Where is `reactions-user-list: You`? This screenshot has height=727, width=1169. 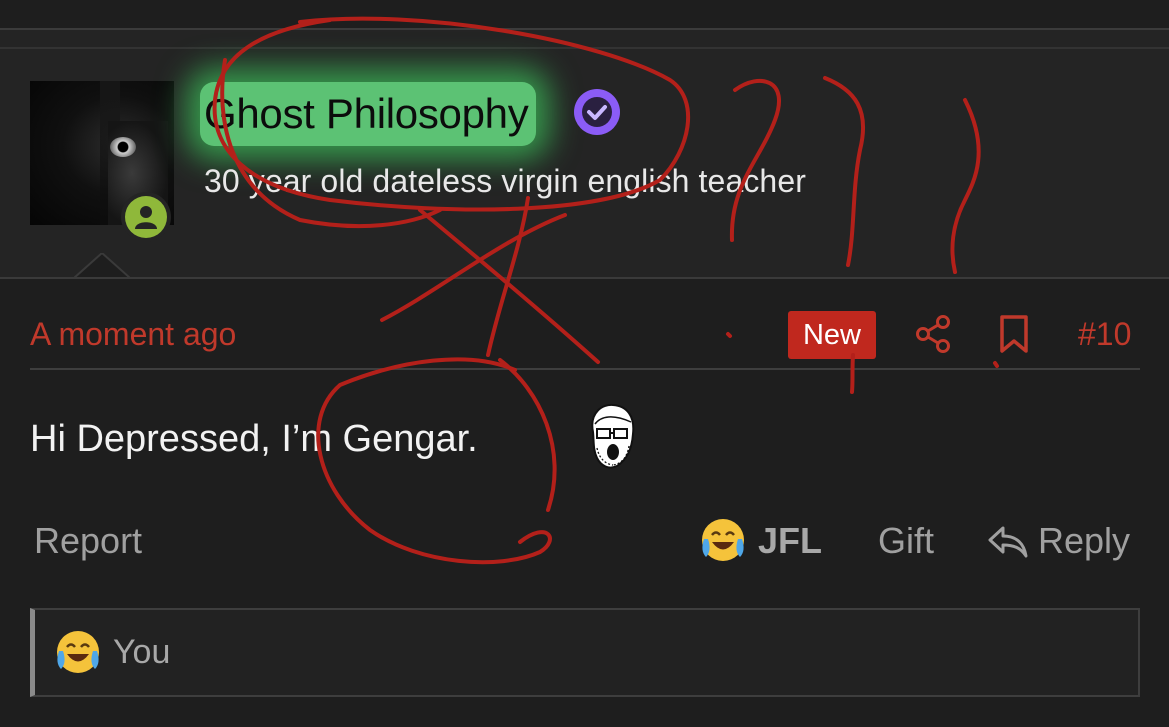
reactions-user-list: You is located at coordinates (141, 652).